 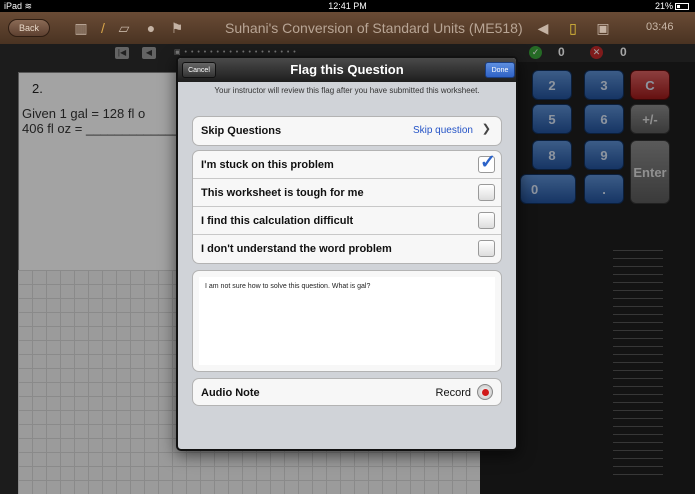 I want to click on option-label: I'm stuck on this problem, so click(x=267, y=165).